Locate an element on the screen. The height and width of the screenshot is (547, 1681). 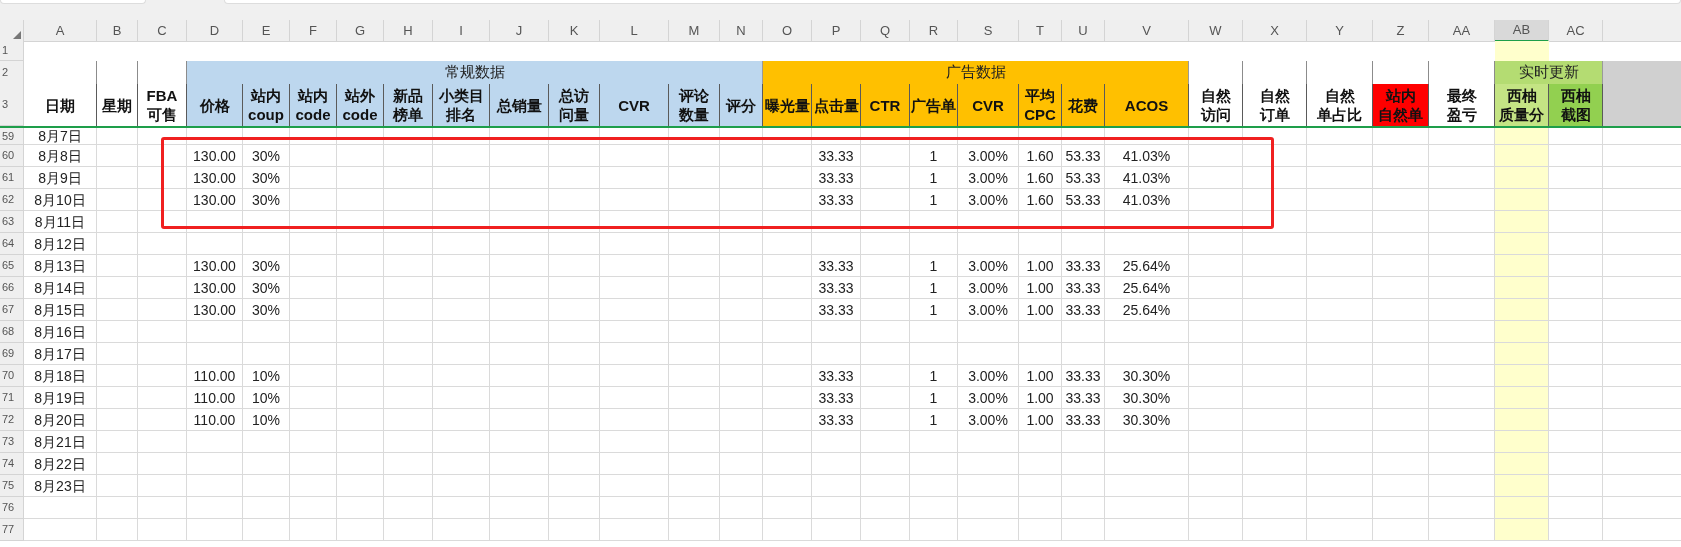
row-header: 59 is located at coordinates (12, 136).